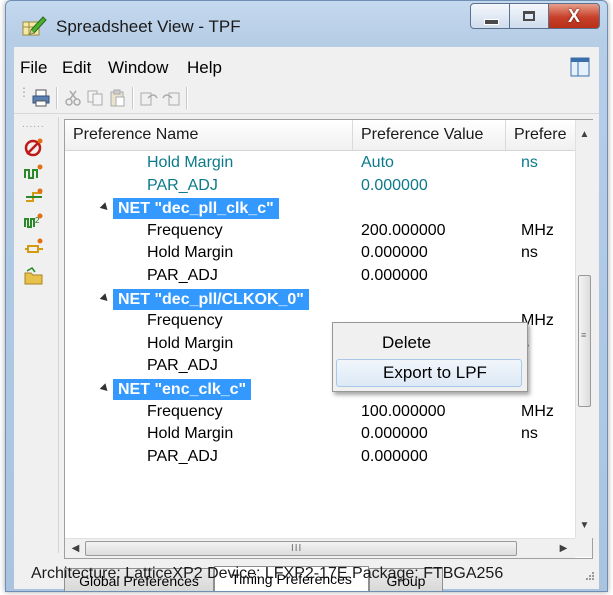 Image resolution: width=613 pixels, height=595 pixels. What do you see at coordinates (36, 335) in the screenshot?
I see `side-toolbar: ...... 2` at bounding box center [36, 335].